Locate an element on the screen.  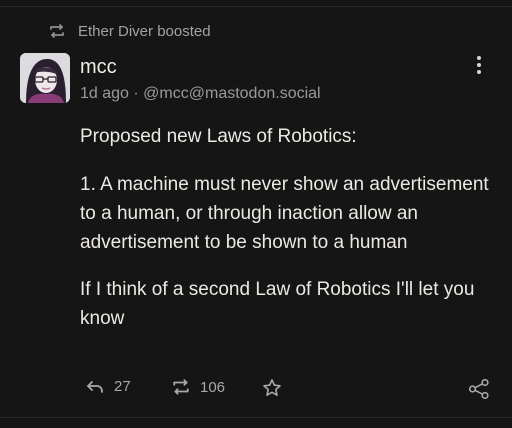
share-button is located at coordinates (479, 389).